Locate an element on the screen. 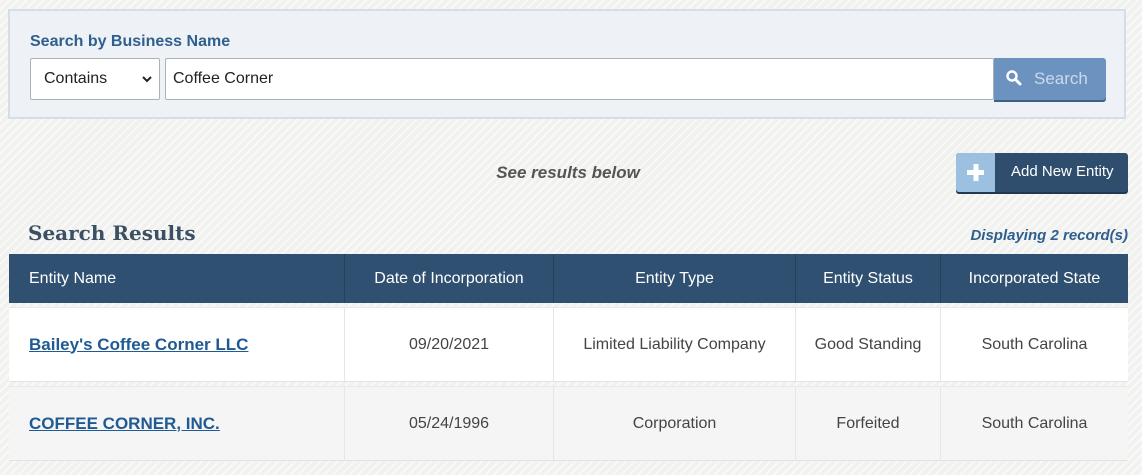 This screenshot has width=1142, height=475. search-input: Coffee Corner is located at coordinates (579, 79).